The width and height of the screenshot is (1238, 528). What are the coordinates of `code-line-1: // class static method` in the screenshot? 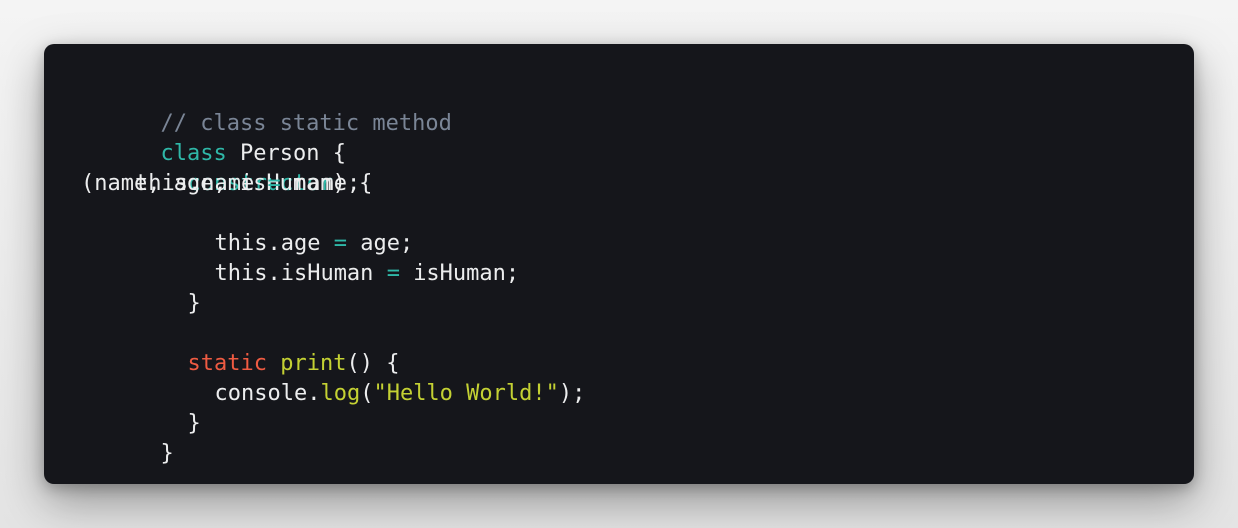 It's located at (333, 107).